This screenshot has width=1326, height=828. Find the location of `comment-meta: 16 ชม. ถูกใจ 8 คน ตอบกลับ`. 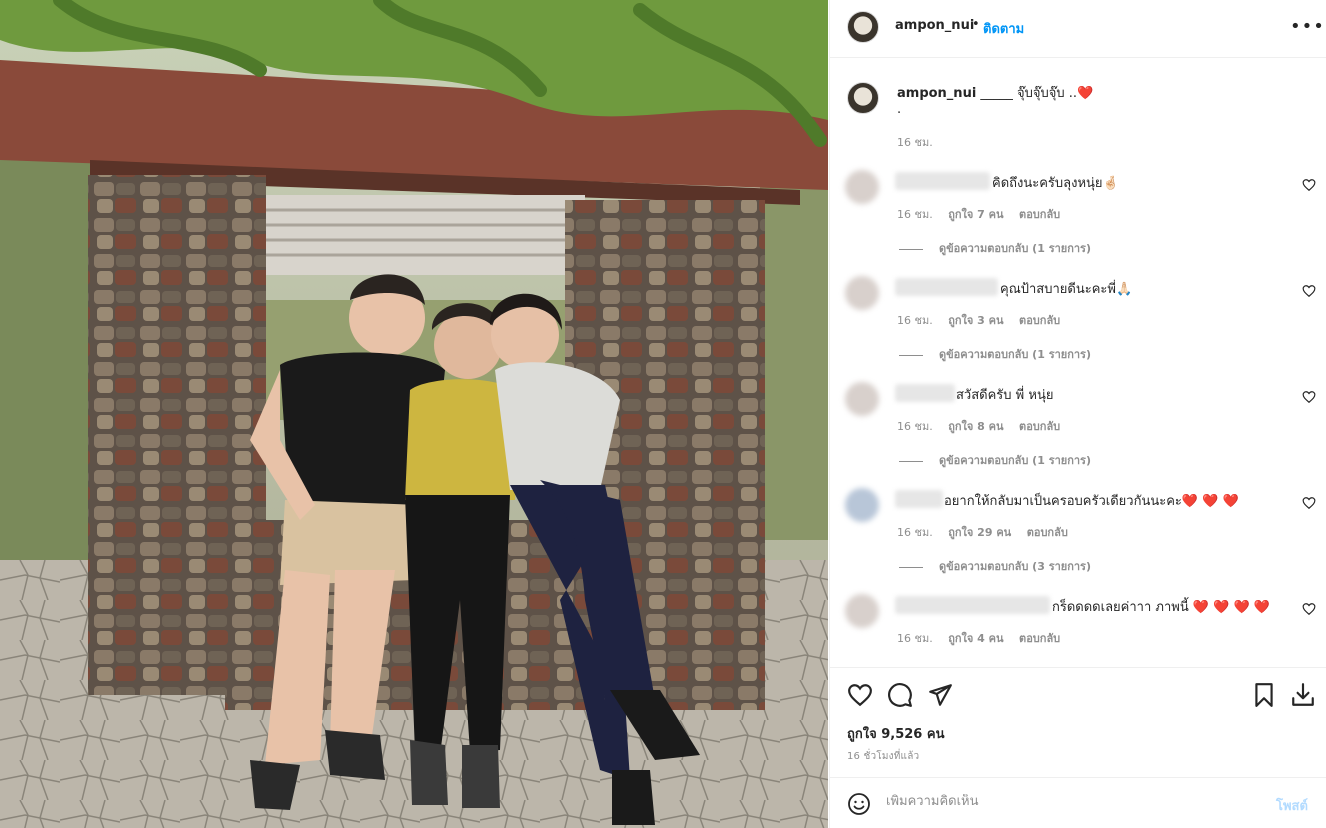

comment-meta: 16 ชม. ถูกใจ 8 คน ตอบกลับ is located at coordinates (984, 426).